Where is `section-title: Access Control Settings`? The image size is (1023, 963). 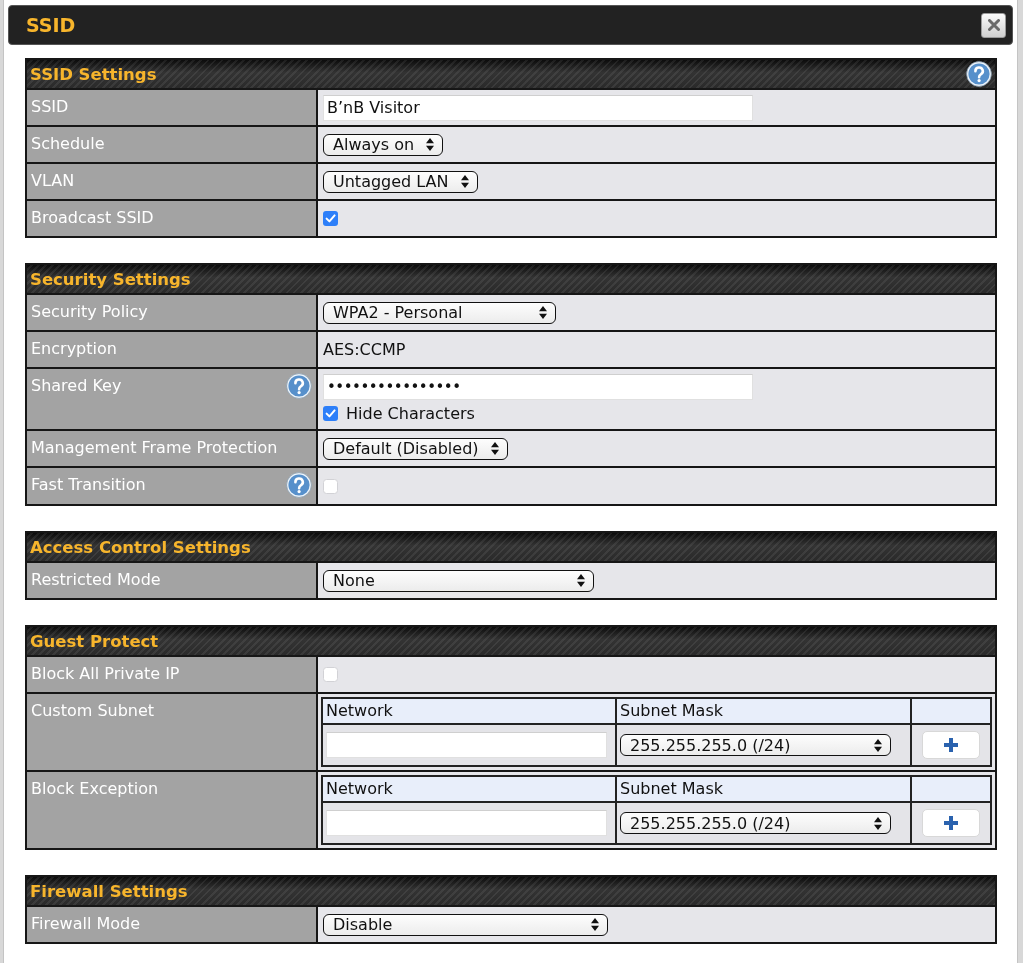 section-title: Access Control Settings is located at coordinates (140, 547).